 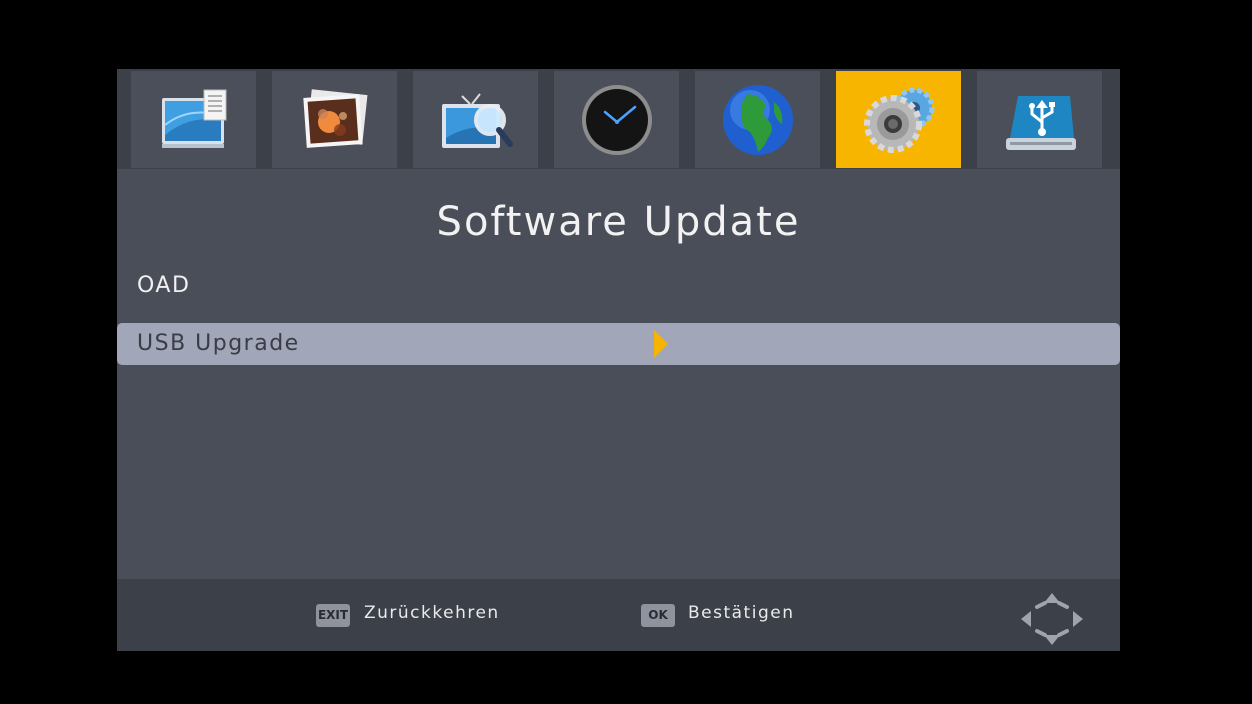 I want to click on globe-icon, so click(x=757, y=119).